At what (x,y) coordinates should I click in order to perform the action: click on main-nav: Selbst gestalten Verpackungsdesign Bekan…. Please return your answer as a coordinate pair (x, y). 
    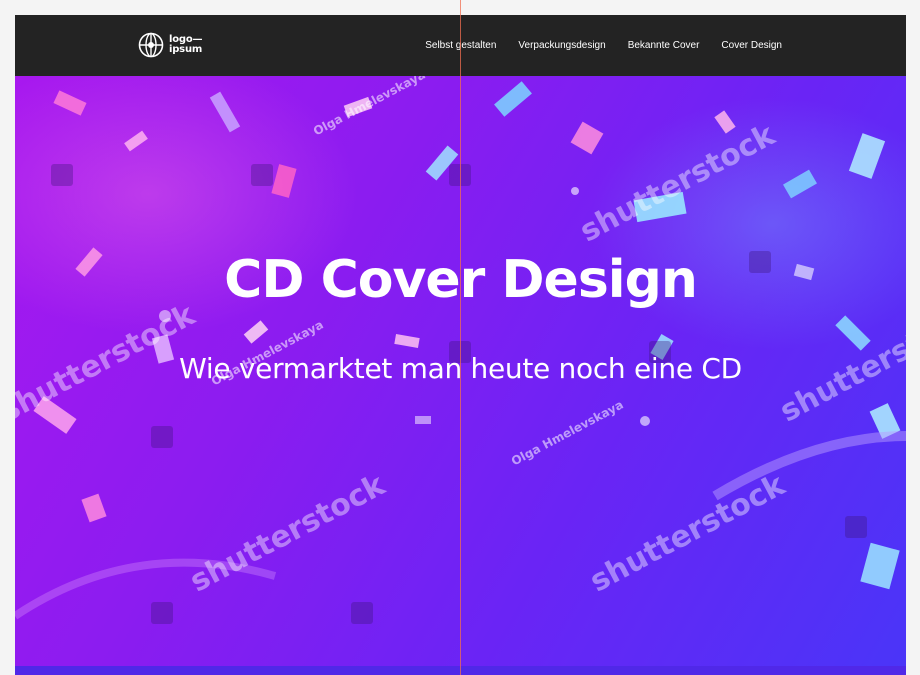
    Looking at the image, I should click on (603, 45).